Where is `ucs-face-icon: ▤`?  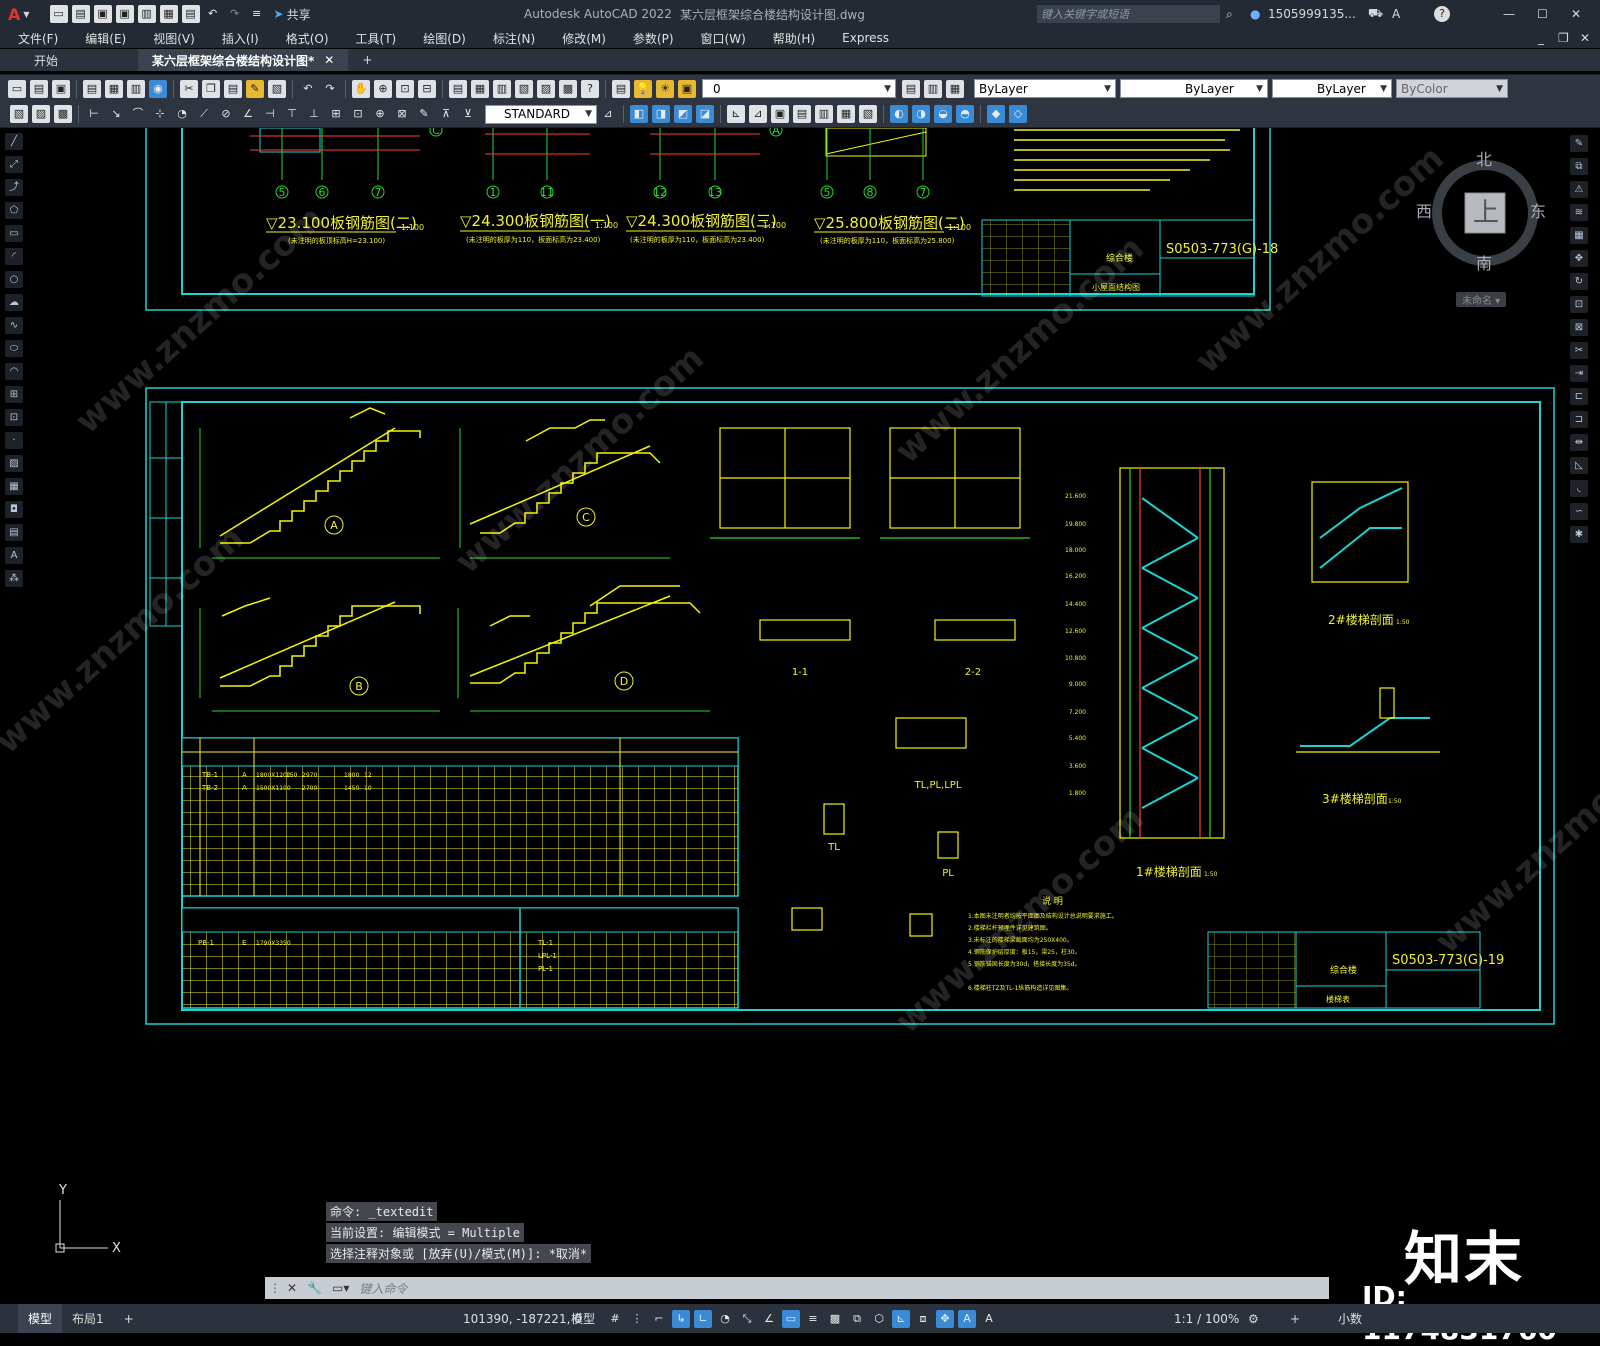 ucs-face-icon: ▤ is located at coordinates (802, 114).